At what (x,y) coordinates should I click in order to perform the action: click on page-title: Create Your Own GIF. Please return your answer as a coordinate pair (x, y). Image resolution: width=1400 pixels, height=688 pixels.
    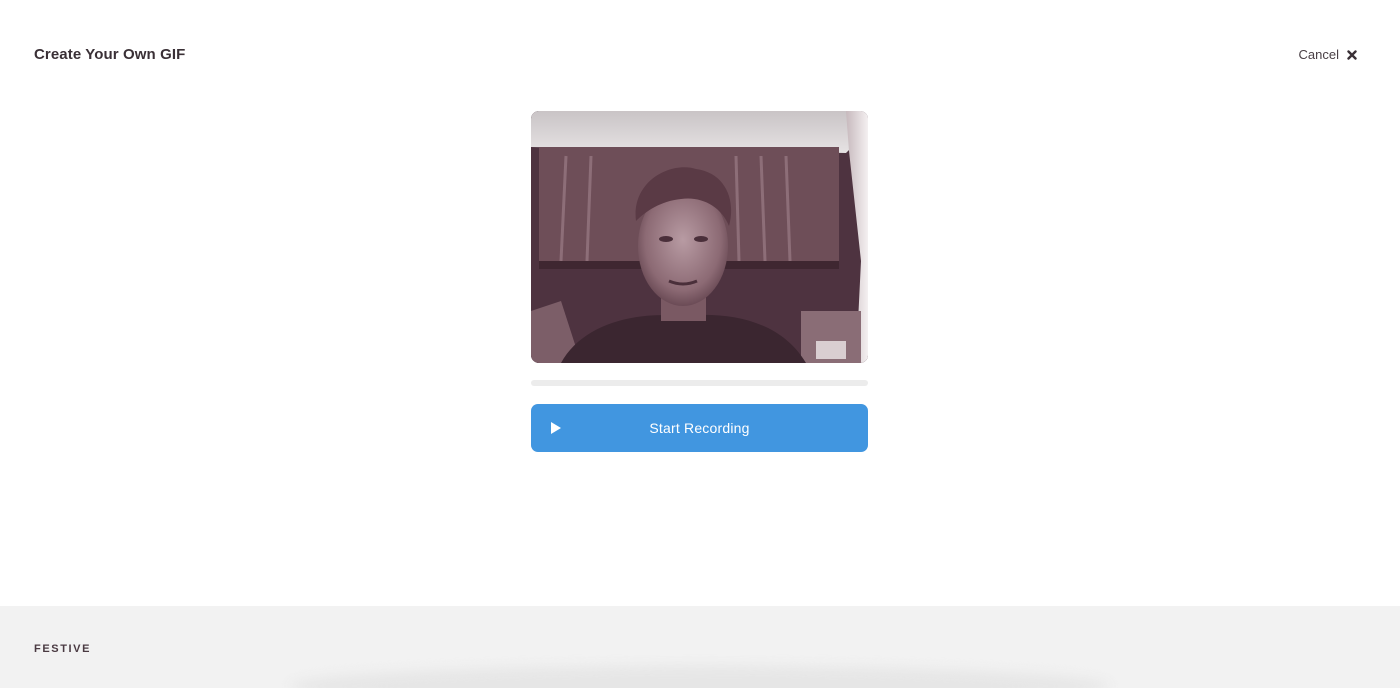
    Looking at the image, I should click on (110, 54).